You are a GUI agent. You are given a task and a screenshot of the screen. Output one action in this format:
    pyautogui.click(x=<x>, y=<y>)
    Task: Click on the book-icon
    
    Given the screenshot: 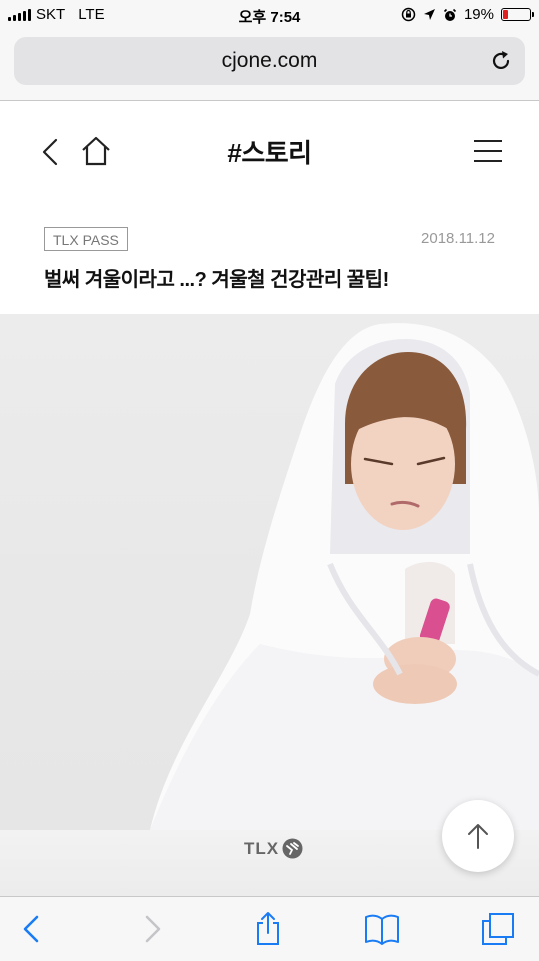 What is the action you would take?
    pyautogui.click(x=382, y=929)
    